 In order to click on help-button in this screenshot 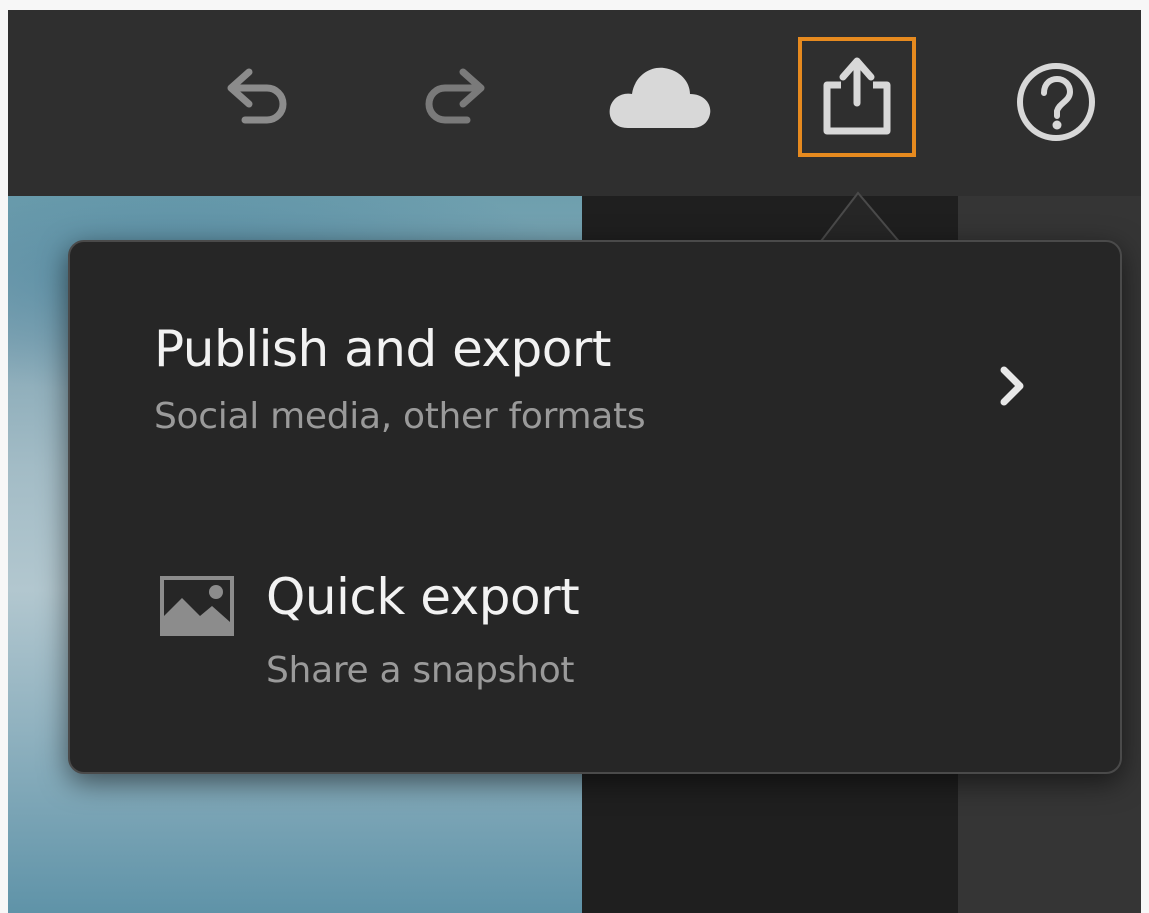, I will do `click(1056, 102)`.